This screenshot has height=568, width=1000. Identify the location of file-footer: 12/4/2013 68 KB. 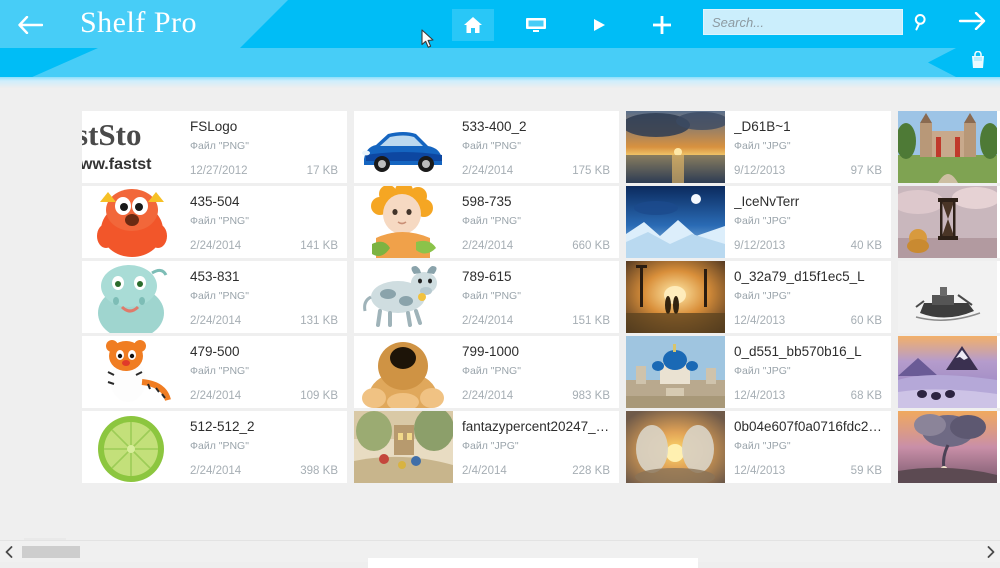
(808, 396).